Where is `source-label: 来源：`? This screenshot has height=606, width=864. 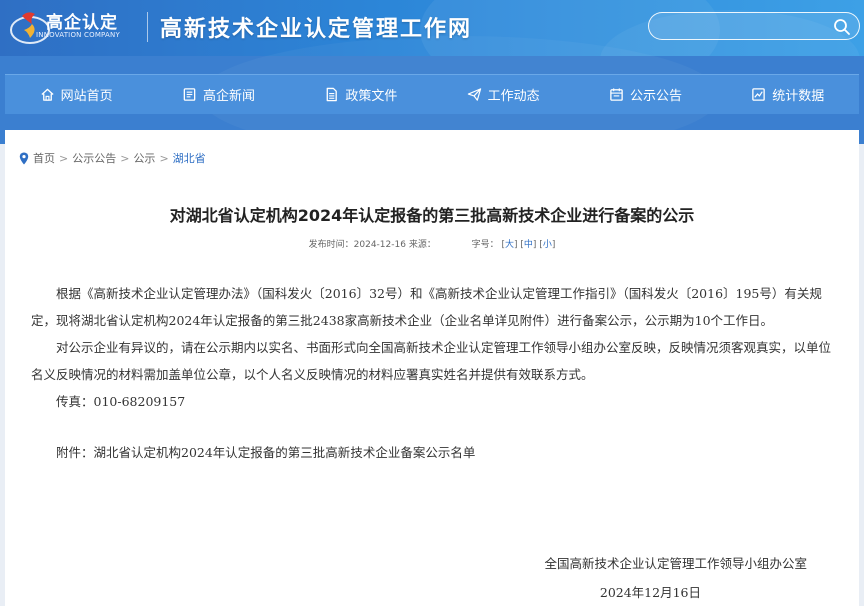 source-label: 来源： is located at coordinates (422, 245).